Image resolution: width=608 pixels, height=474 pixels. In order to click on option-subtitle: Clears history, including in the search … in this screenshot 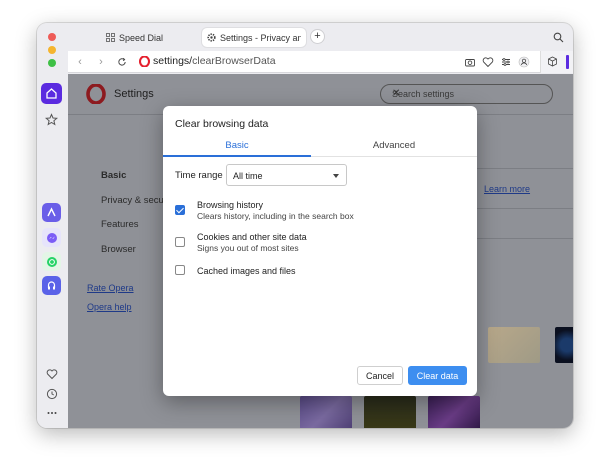, I will do `click(275, 216)`.